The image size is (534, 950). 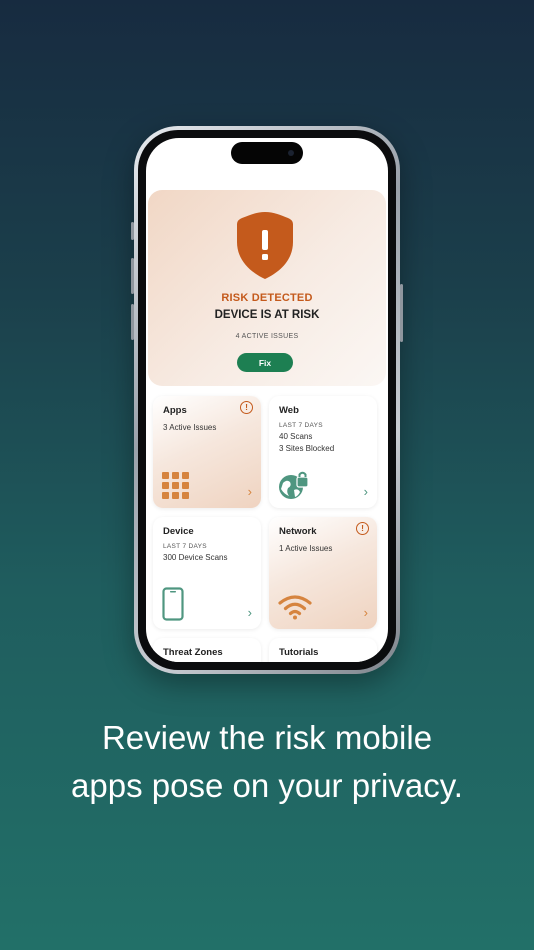 What do you see at coordinates (178, 531) in the screenshot?
I see `device-tile-title: Device` at bounding box center [178, 531].